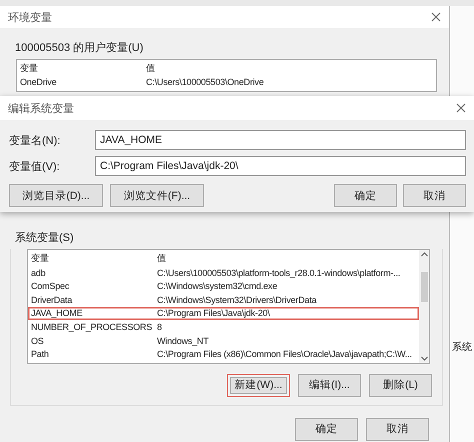 This screenshot has width=474, height=442. I want to click on input-field: C:\Program Files\Java\jdk-20\, so click(280, 166).